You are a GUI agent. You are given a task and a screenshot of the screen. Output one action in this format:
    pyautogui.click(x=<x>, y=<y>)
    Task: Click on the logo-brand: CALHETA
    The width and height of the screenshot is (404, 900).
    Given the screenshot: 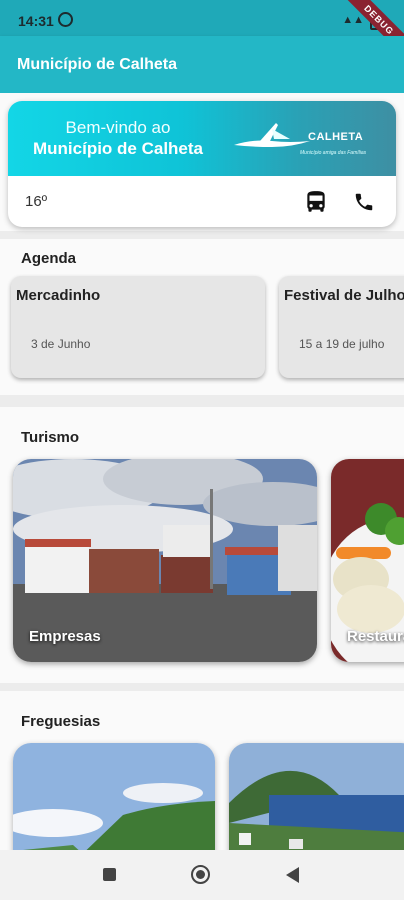 What is the action you would take?
    pyautogui.click(x=336, y=137)
    